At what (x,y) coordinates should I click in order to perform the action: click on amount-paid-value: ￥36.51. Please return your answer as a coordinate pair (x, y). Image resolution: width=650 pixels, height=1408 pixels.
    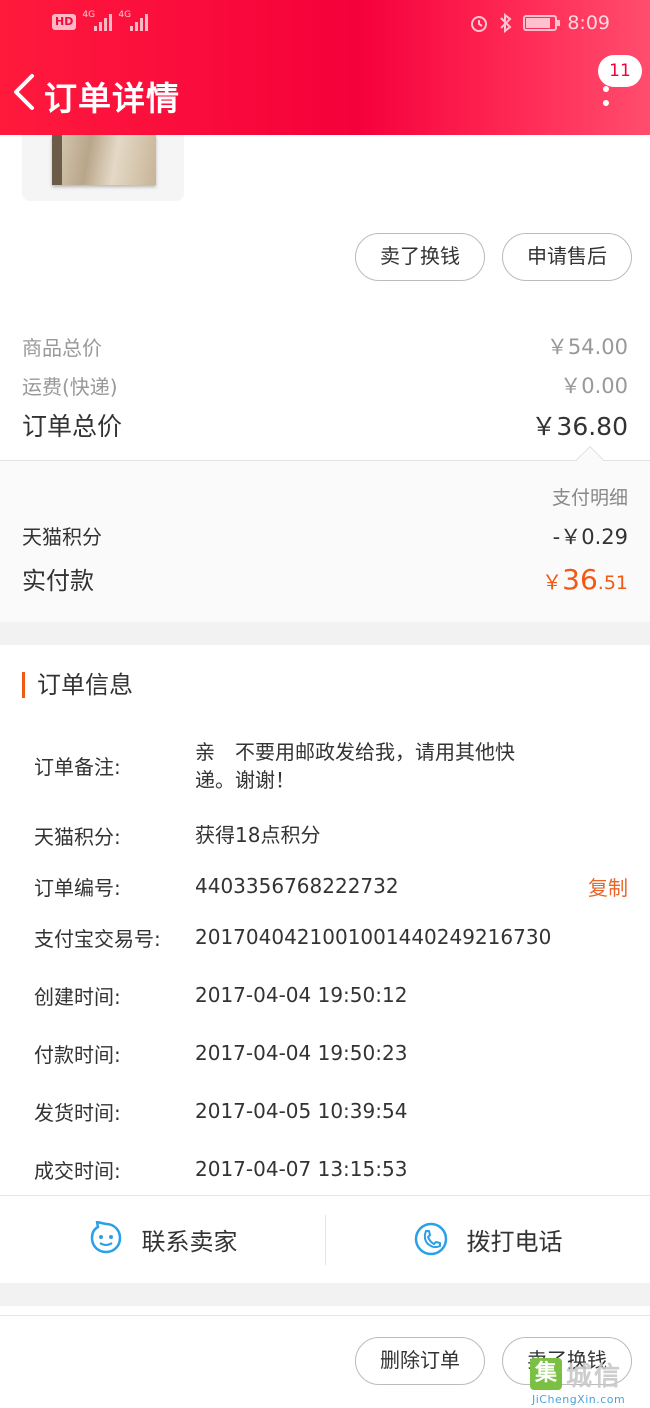
    Looking at the image, I should click on (585, 579).